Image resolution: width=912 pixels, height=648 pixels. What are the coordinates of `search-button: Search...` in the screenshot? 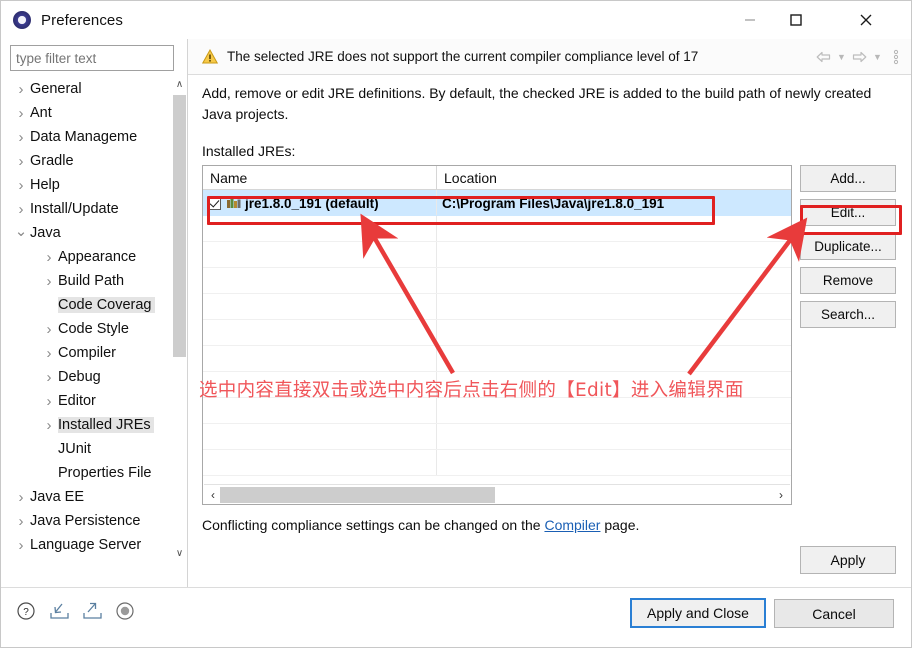 It's located at (848, 314).